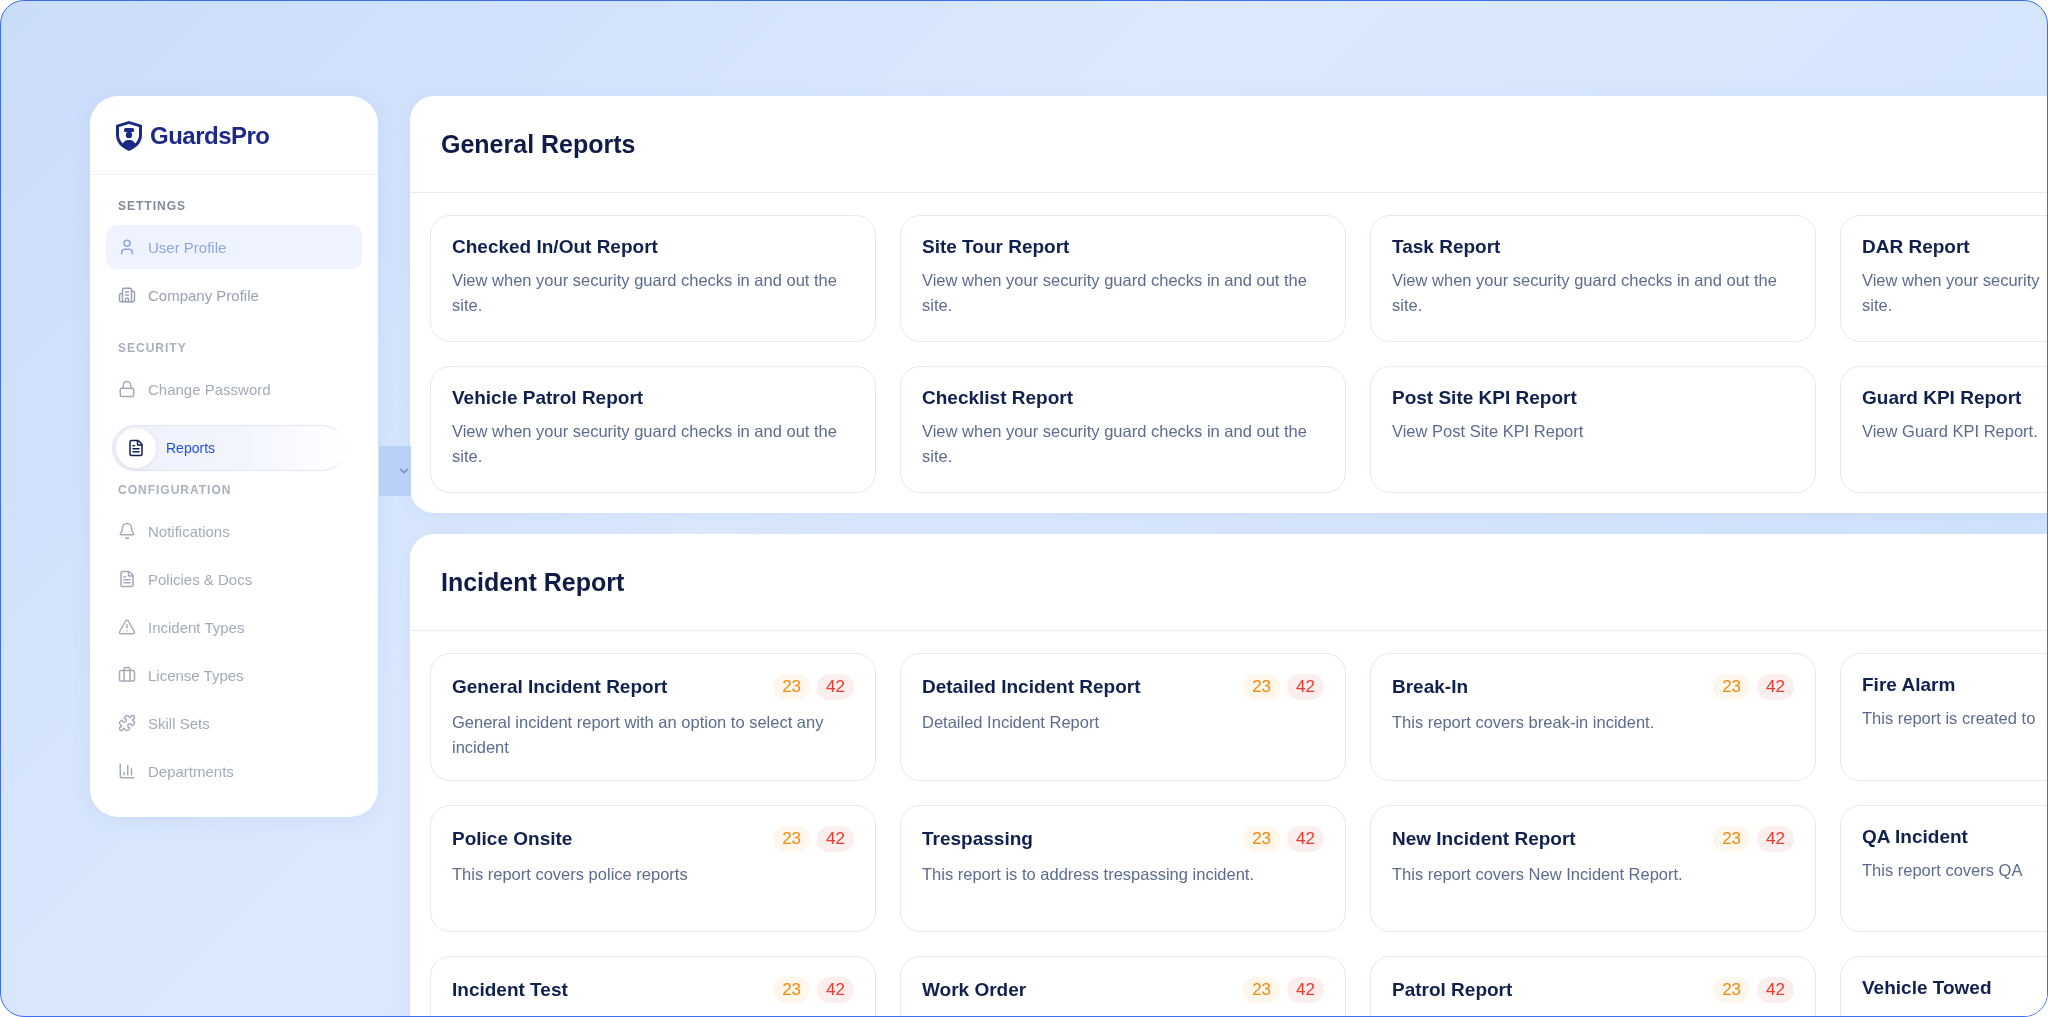 The width and height of the screenshot is (2048, 1017). What do you see at coordinates (1452, 990) in the screenshot?
I see `card-title: Patrol Report` at bounding box center [1452, 990].